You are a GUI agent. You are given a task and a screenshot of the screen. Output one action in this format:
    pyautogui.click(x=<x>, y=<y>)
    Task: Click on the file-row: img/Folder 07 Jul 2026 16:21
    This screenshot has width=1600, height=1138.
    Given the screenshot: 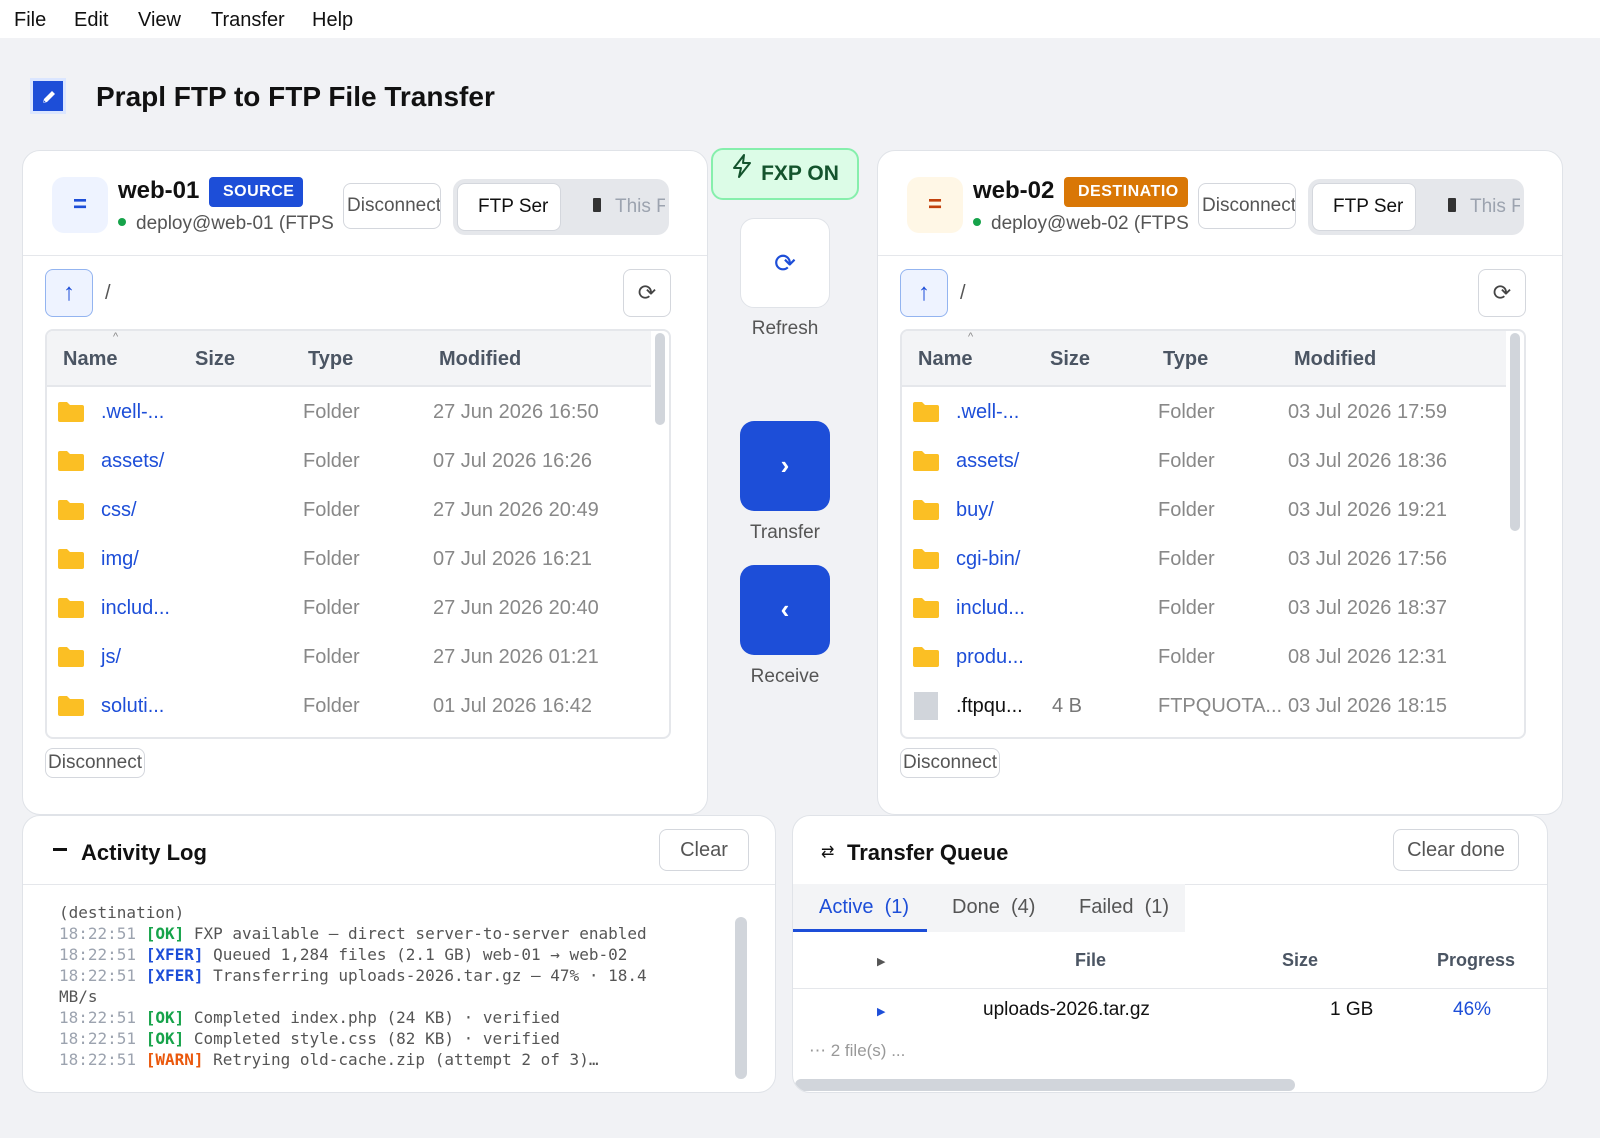 What is the action you would take?
    pyautogui.click(x=349, y=560)
    